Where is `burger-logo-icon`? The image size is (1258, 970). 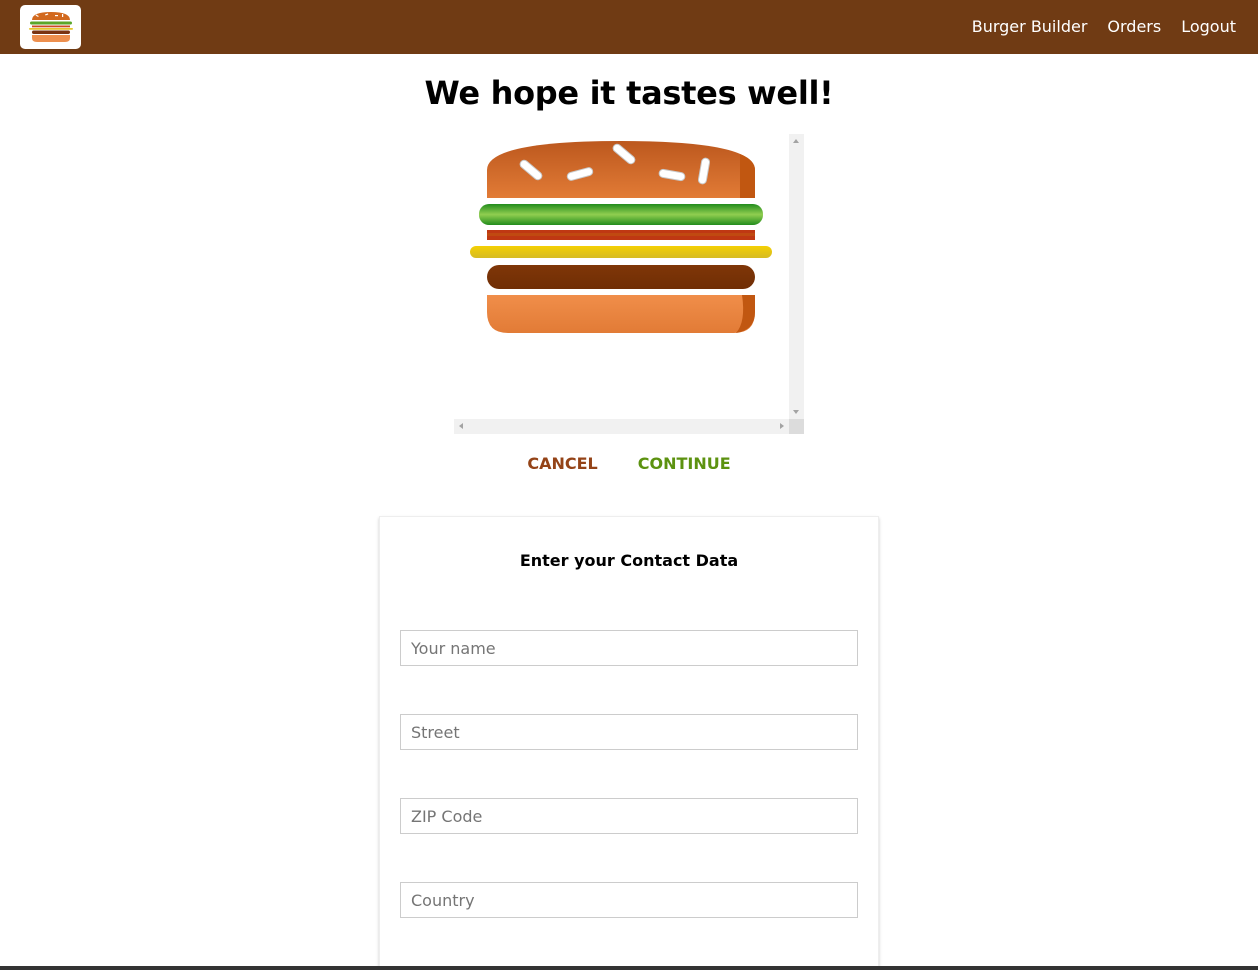 burger-logo-icon is located at coordinates (50, 27).